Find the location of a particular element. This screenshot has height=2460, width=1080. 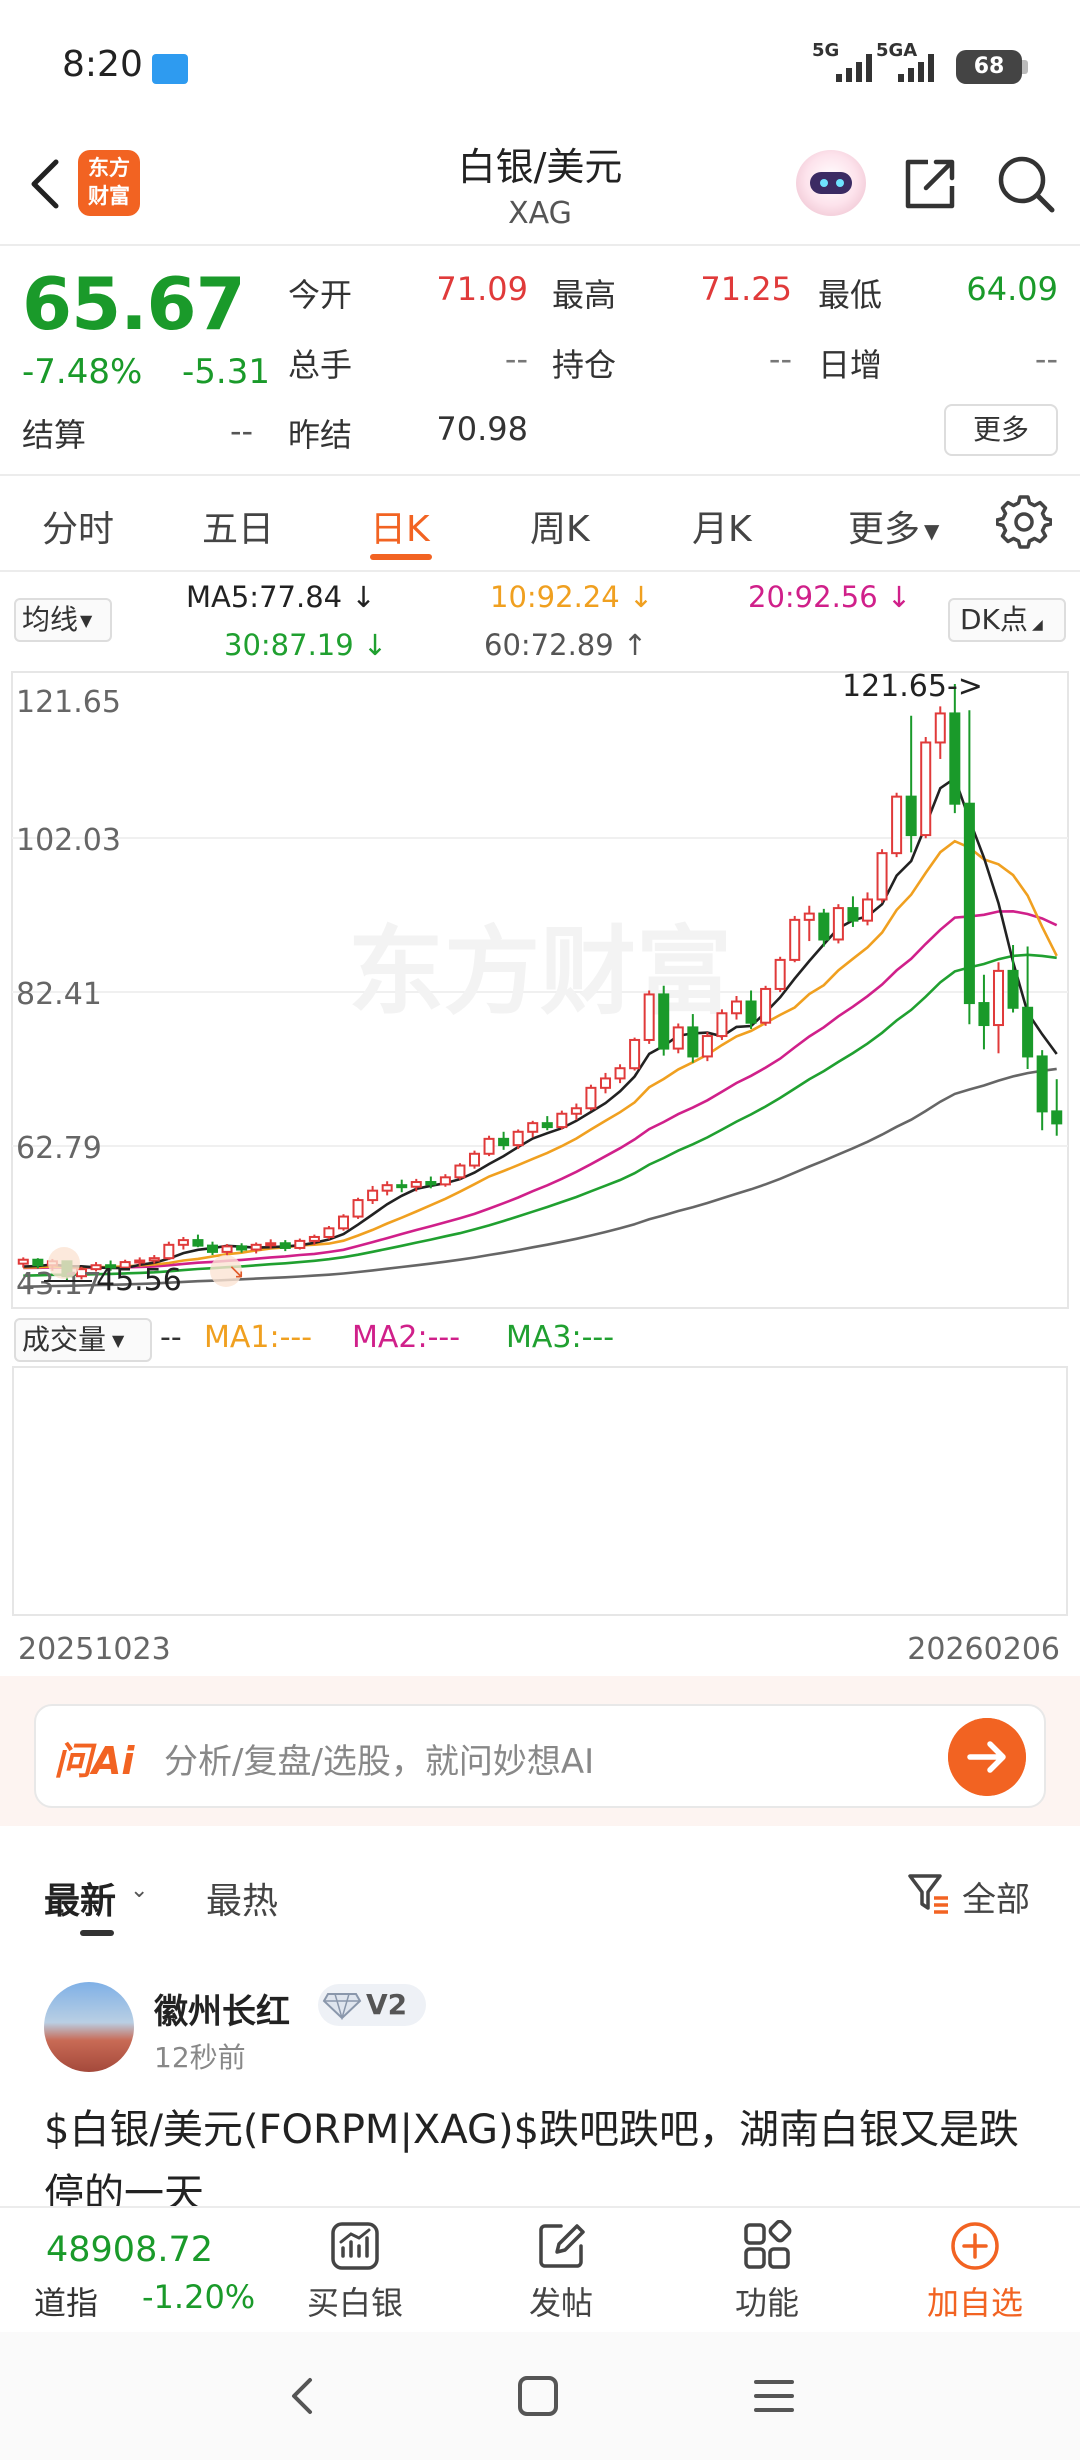

arrow-down-icon: ↓ is located at coordinates (641, 597).